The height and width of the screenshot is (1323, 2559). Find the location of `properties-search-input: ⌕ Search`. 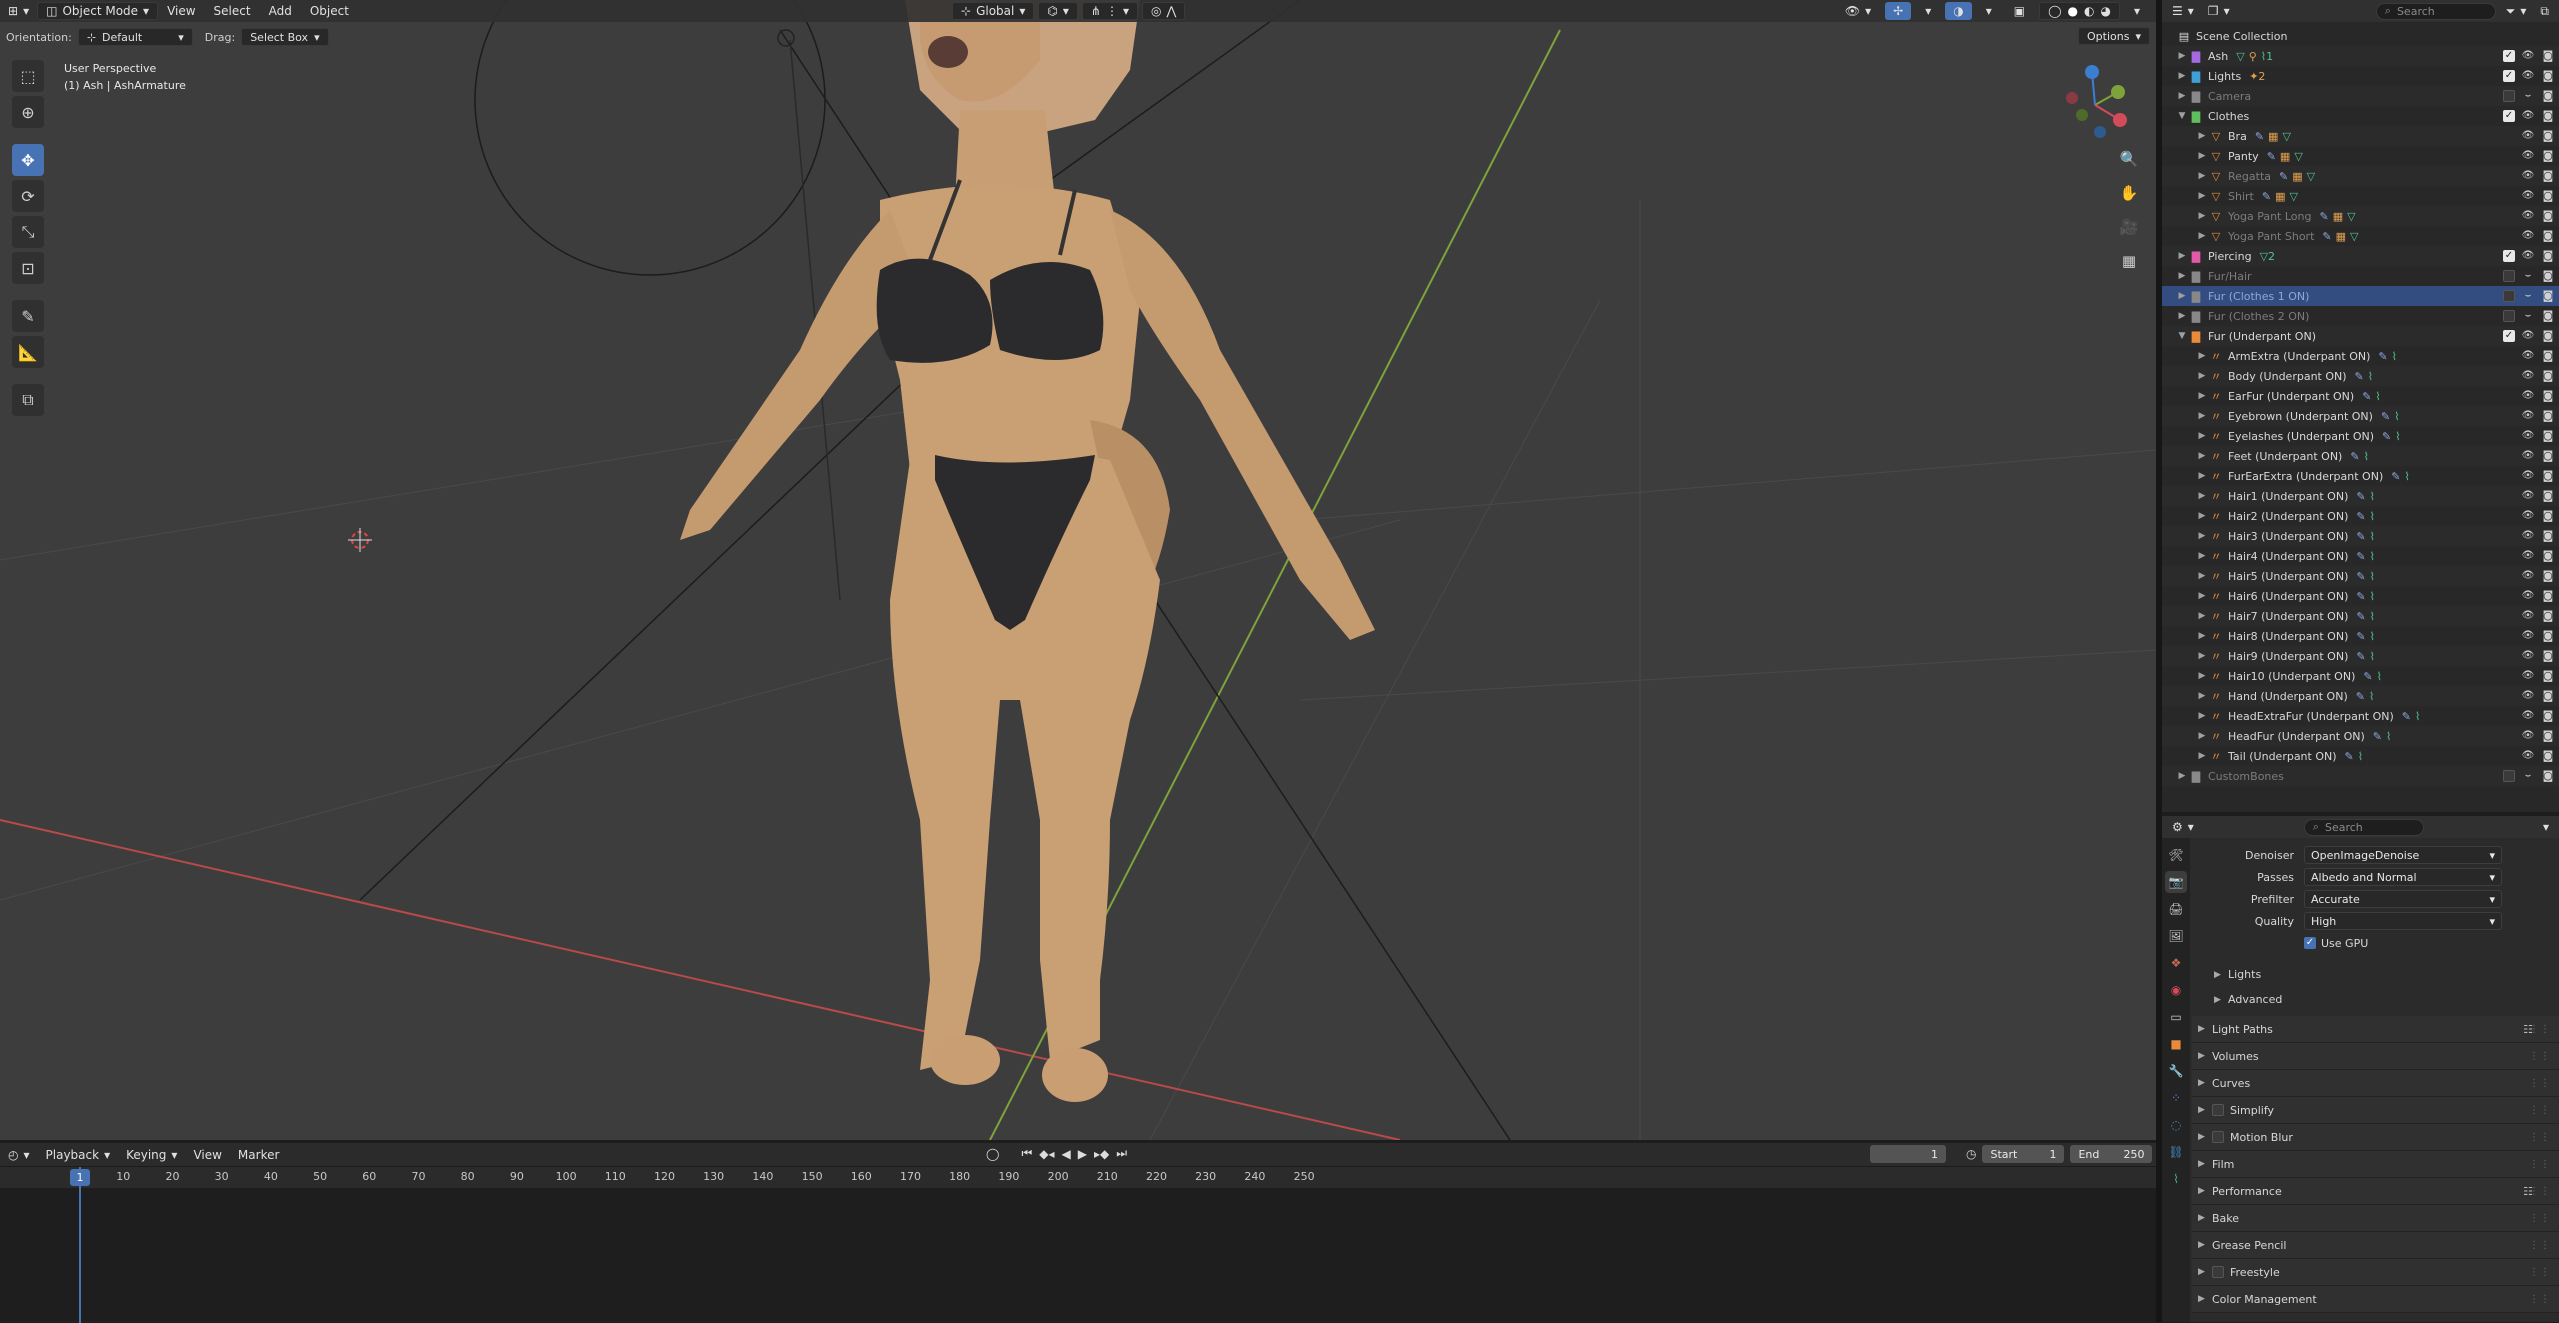

properties-search-input: ⌕ Search is located at coordinates (2363, 827).